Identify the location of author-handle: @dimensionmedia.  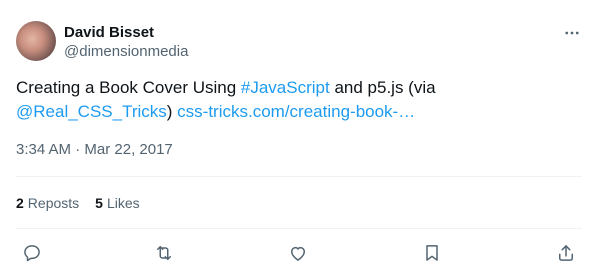
(126, 52).